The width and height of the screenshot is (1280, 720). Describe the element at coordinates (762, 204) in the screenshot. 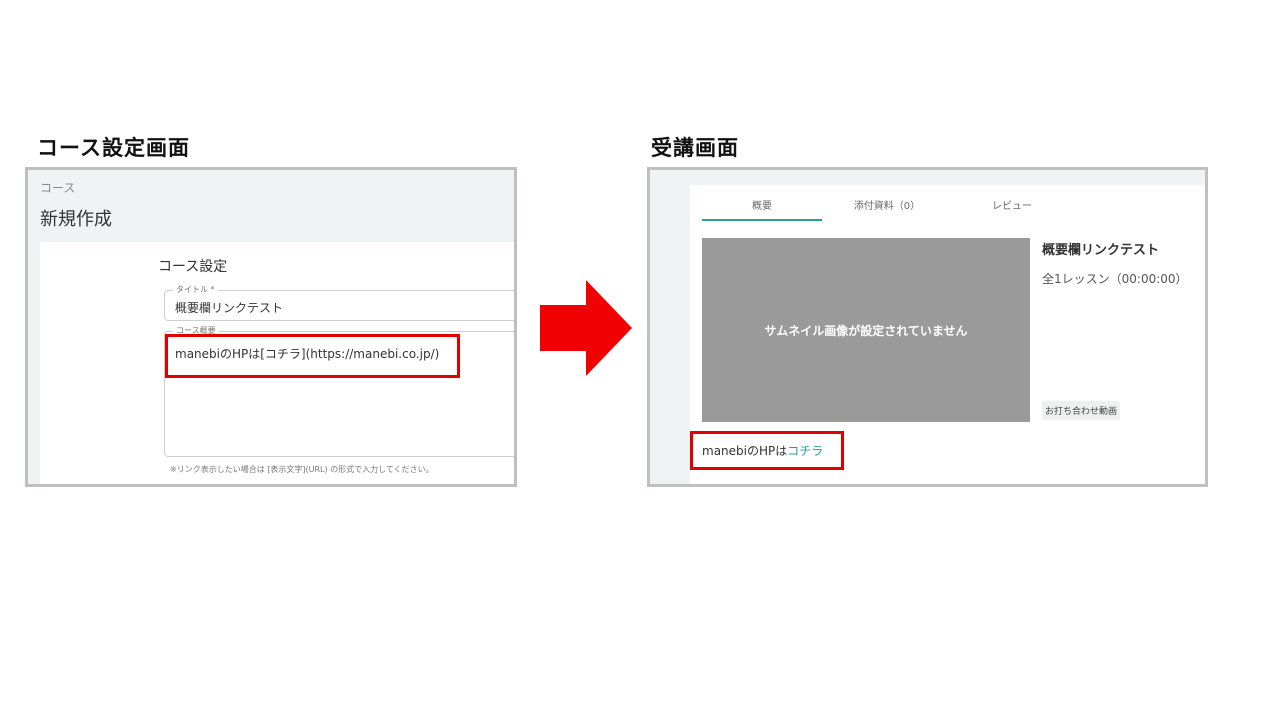

I see `tab-overview: 概要` at that location.